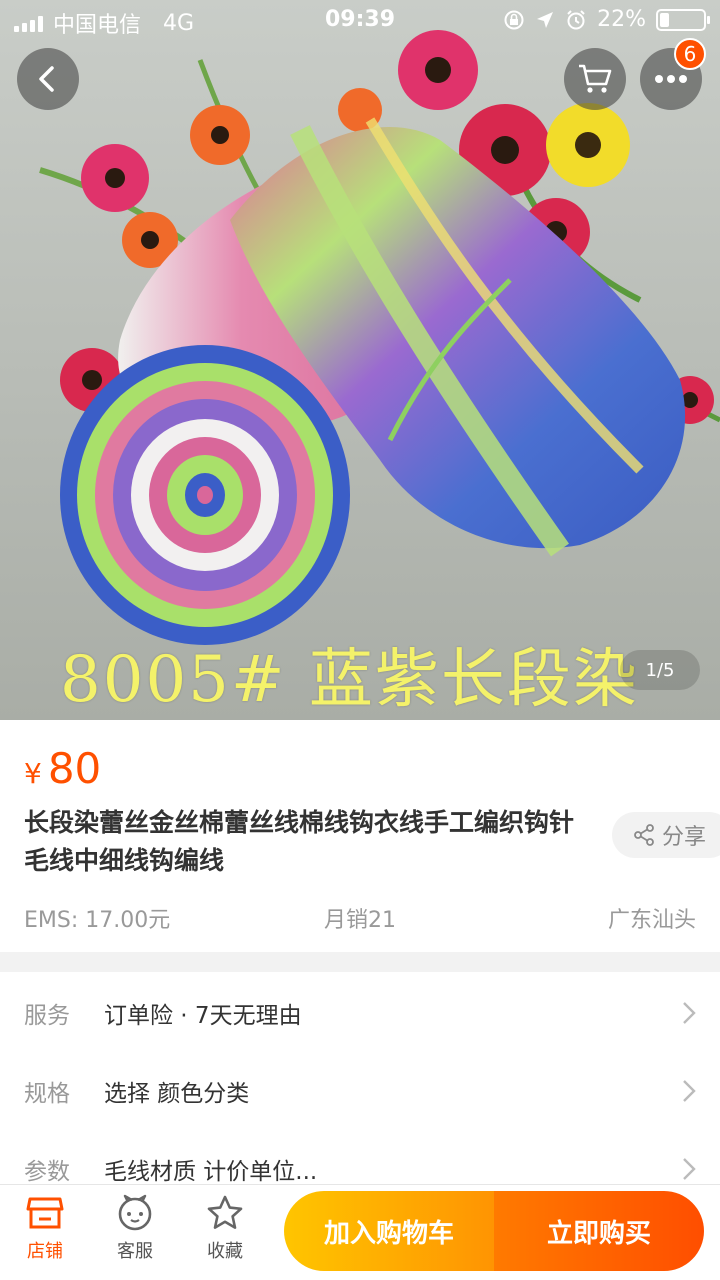  Describe the element at coordinates (349, 680) in the screenshot. I see `image-caption: 8005# 蓝紫长段染` at that location.